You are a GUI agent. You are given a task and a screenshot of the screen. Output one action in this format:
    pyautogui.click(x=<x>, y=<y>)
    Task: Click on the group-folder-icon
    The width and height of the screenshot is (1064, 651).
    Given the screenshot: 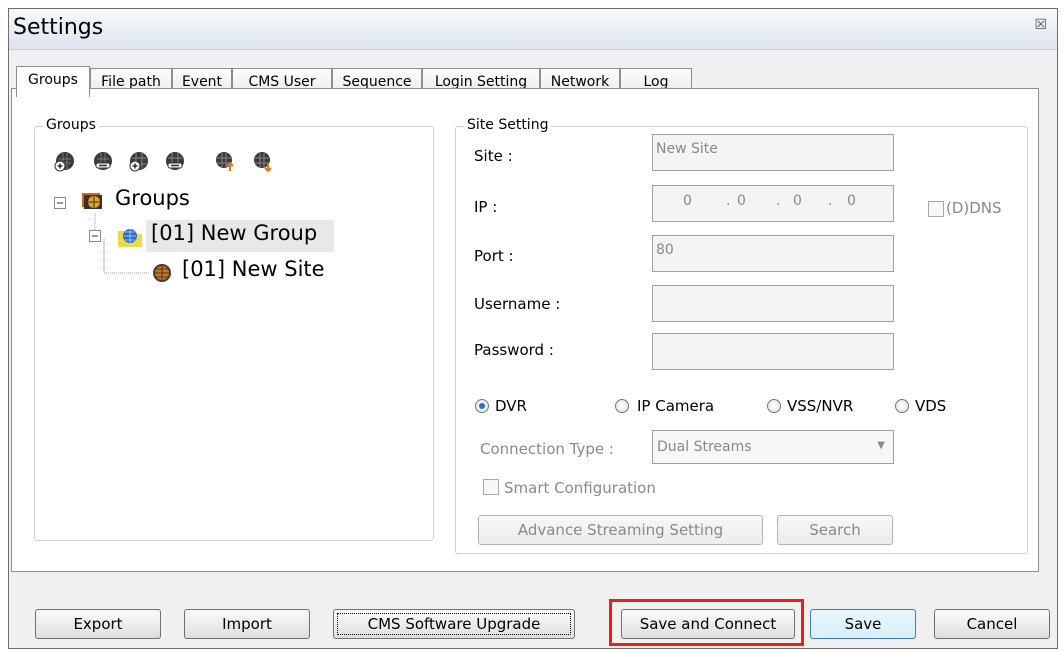 What is the action you would take?
    pyautogui.click(x=130, y=238)
    